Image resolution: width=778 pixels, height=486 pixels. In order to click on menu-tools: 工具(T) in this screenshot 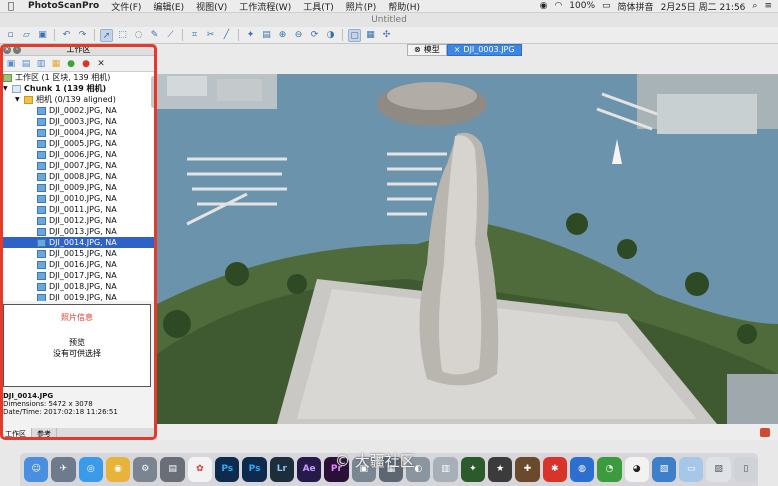, I will do `click(318, 6)`.